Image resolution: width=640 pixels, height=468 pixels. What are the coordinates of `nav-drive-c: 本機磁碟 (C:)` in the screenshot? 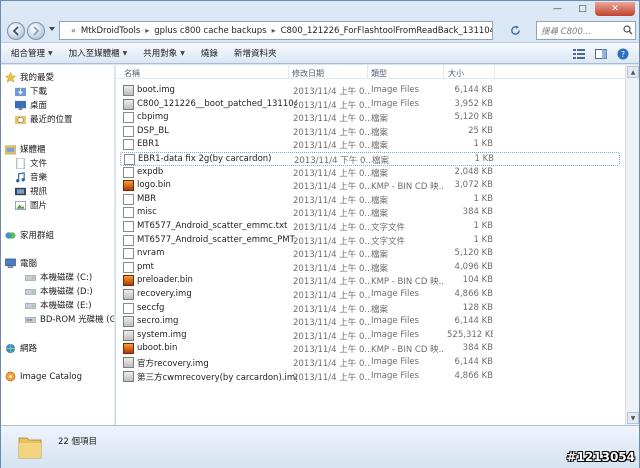 It's located at (58, 277).